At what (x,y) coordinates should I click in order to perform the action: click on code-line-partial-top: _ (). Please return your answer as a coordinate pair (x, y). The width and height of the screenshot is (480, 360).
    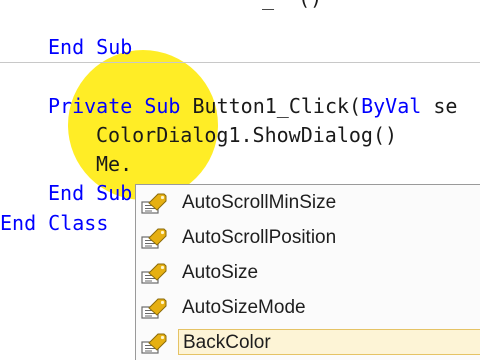
    Looking at the image, I should click on (292, 5).